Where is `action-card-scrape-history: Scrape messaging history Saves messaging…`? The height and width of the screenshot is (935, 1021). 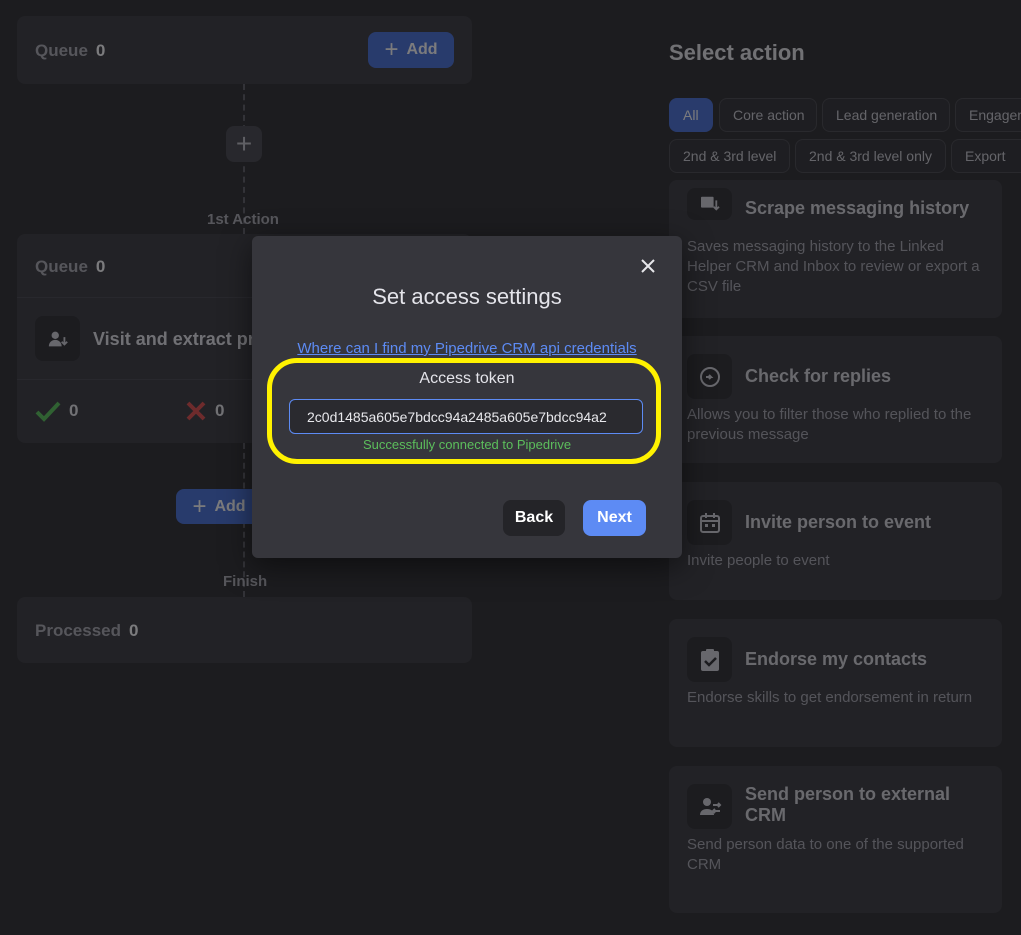
action-card-scrape-history: Scrape messaging history Saves messaging… is located at coordinates (835, 249).